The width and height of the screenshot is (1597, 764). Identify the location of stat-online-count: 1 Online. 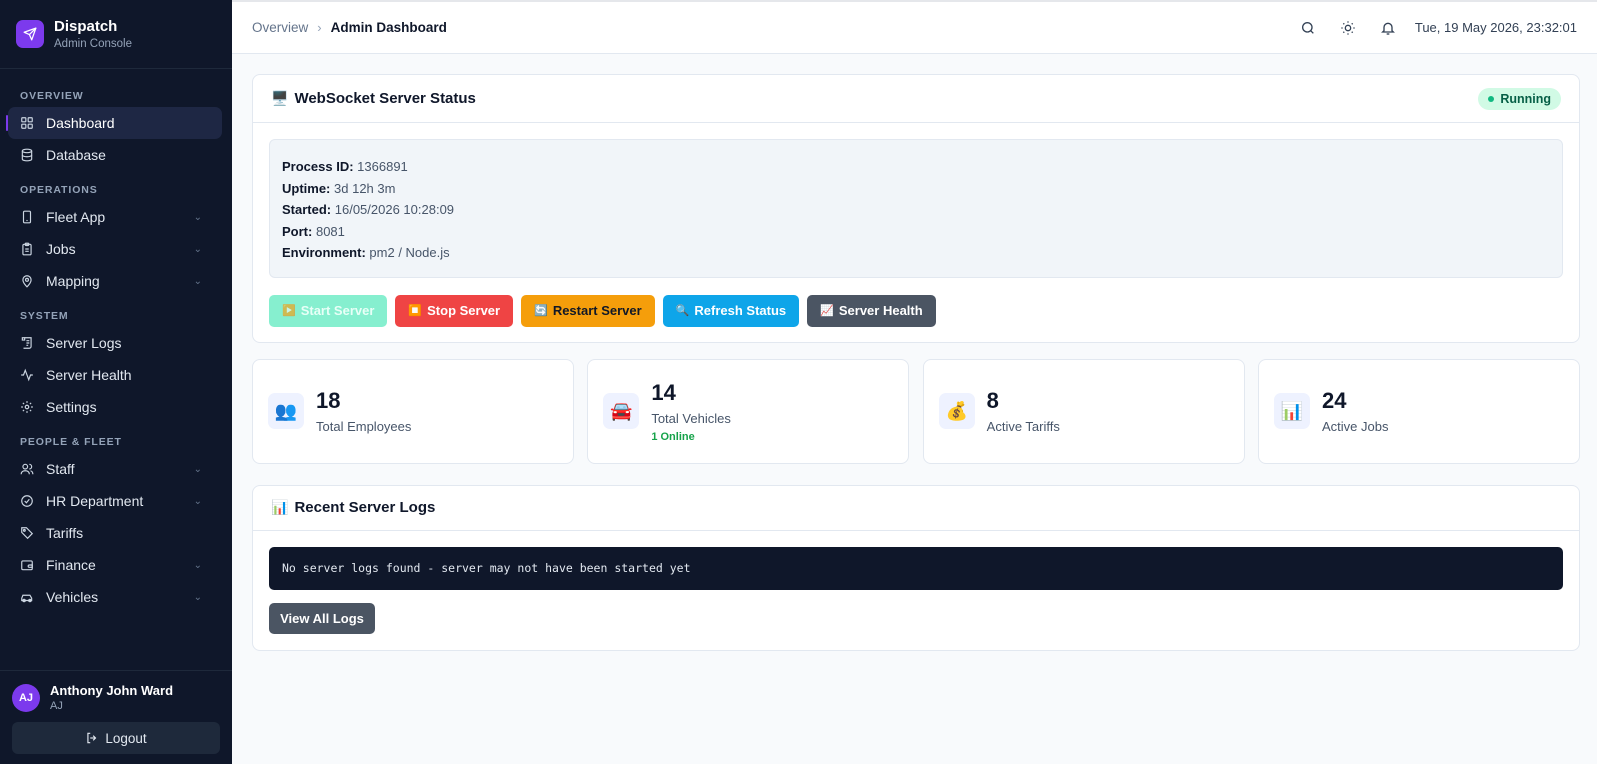
(673, 436).